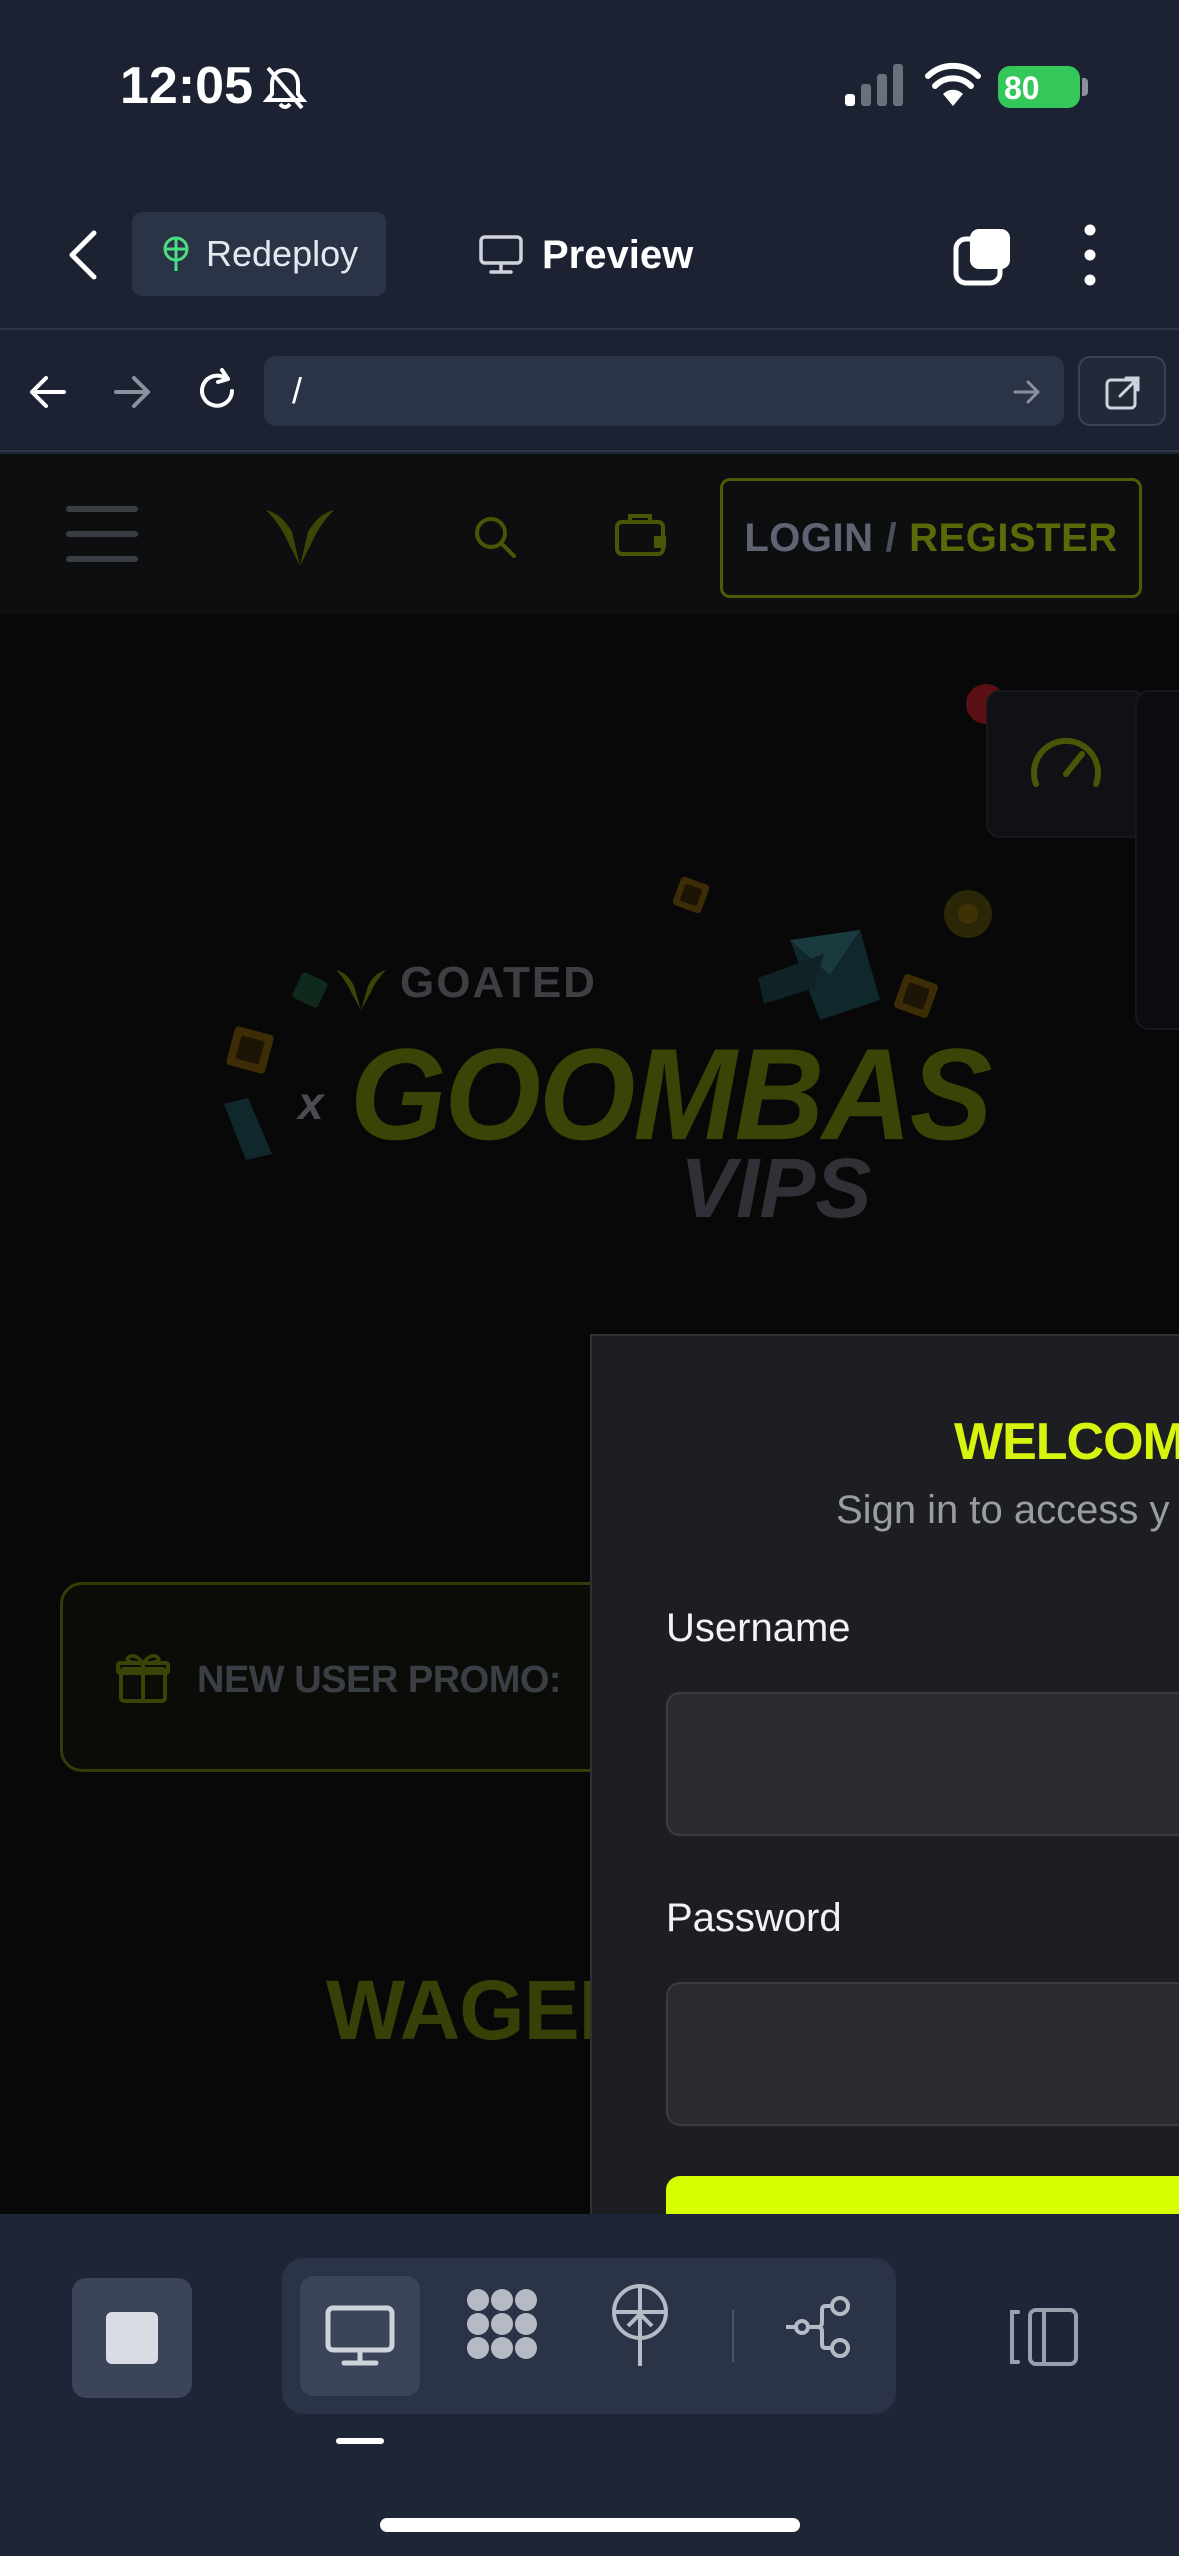  I want to click on hero-x-text: x, so click(311, 1103).